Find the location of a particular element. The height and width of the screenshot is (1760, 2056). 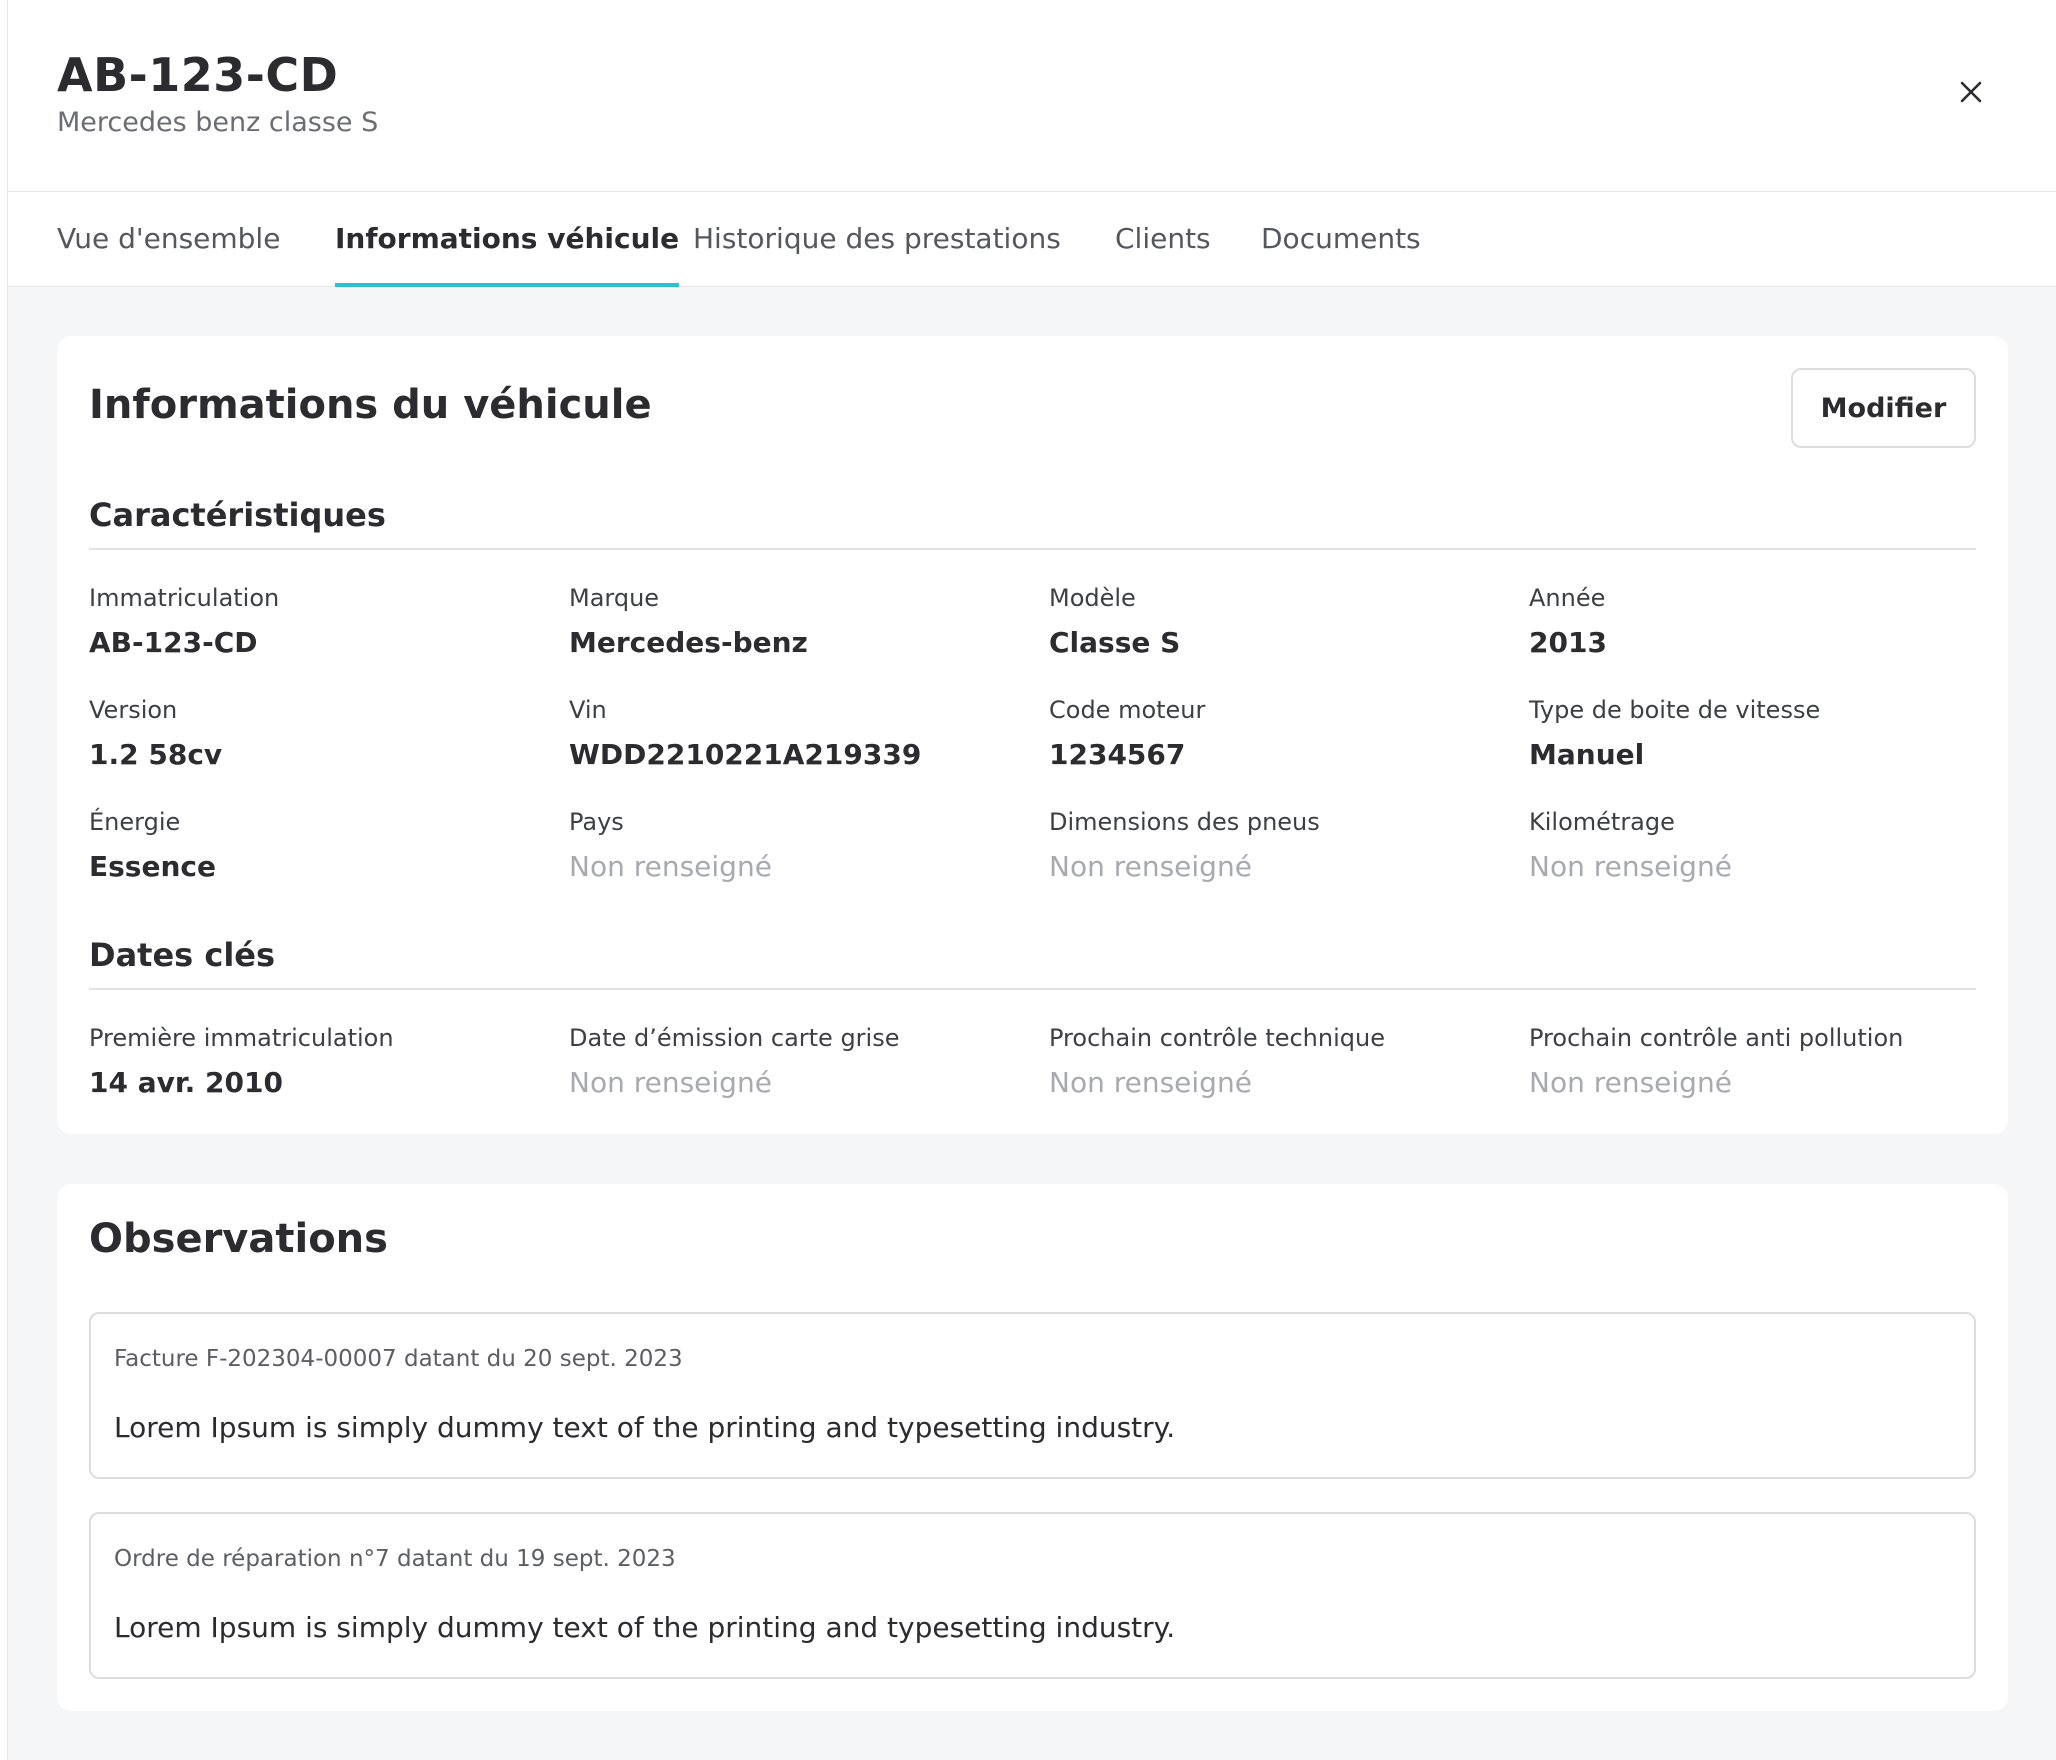

field-code-moteur: Code moteur 1234567 is located at coordinates (1279, 733).